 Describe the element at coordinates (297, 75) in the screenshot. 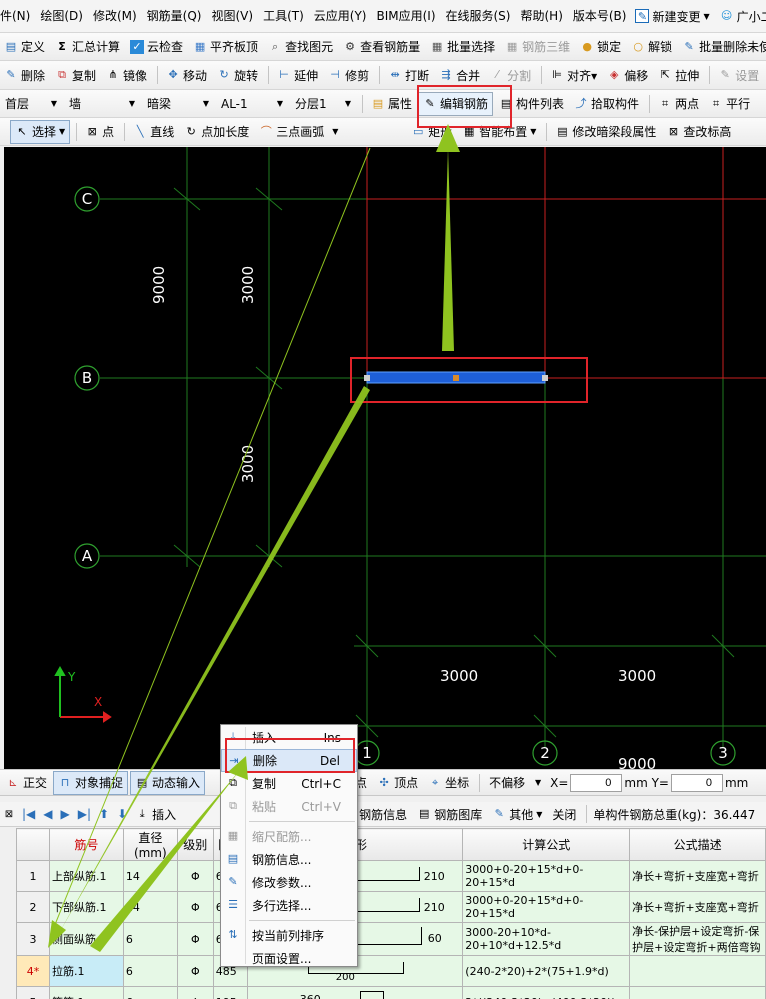

I see `extend-button: ⊢ 延伸` at that location.